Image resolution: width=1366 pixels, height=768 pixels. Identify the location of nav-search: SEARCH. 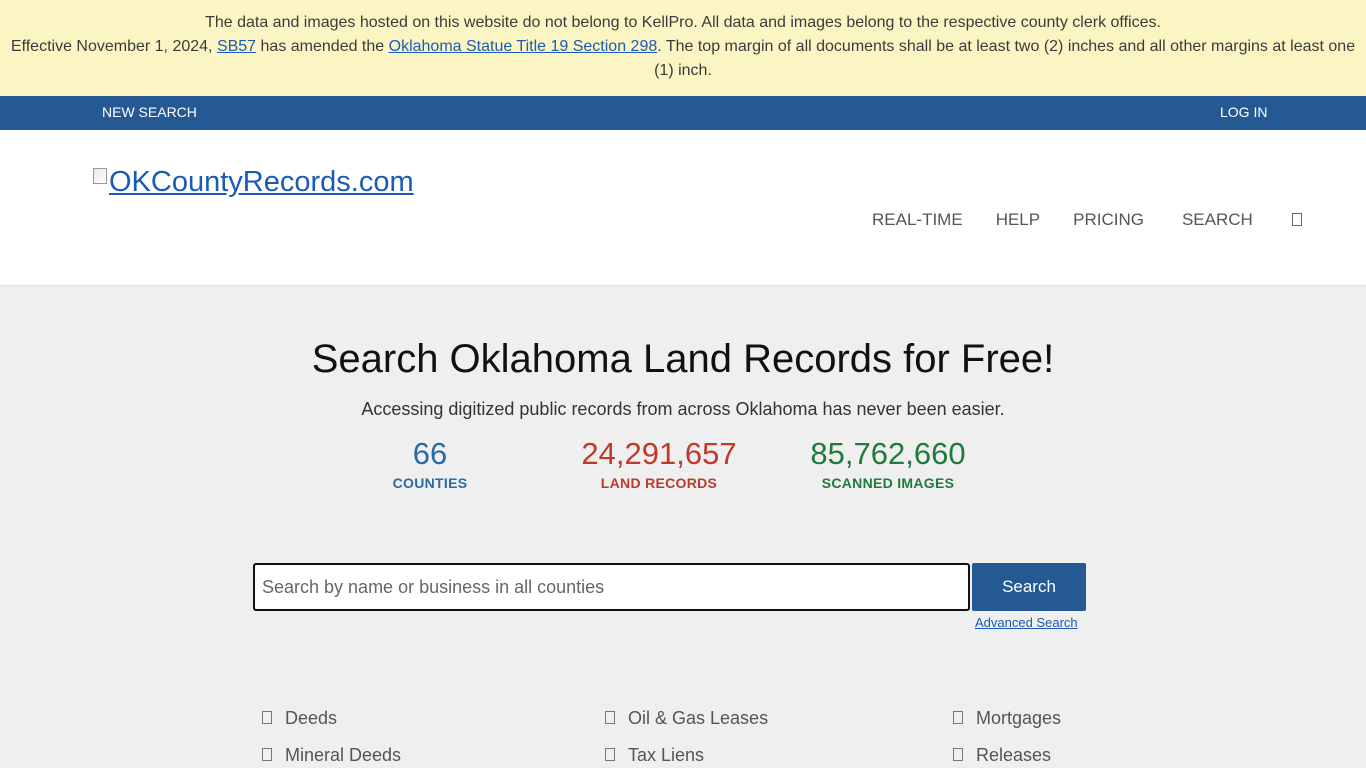
(1258, 220).